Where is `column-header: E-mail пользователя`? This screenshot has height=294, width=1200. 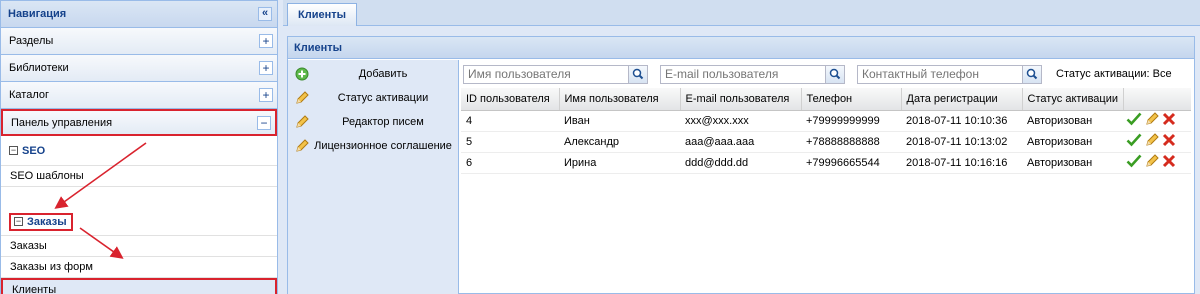 column-header: E-mail пользователя is located at coordinates (741, 99).